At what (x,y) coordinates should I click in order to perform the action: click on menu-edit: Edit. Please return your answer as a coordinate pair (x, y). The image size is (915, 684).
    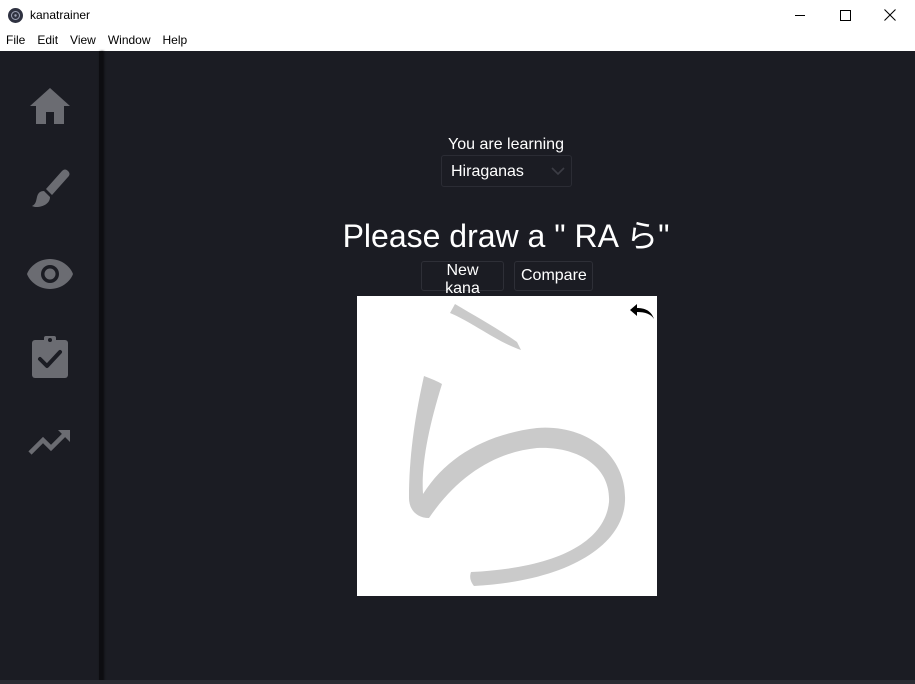
    Looking at the image, I should click on (47, 40).